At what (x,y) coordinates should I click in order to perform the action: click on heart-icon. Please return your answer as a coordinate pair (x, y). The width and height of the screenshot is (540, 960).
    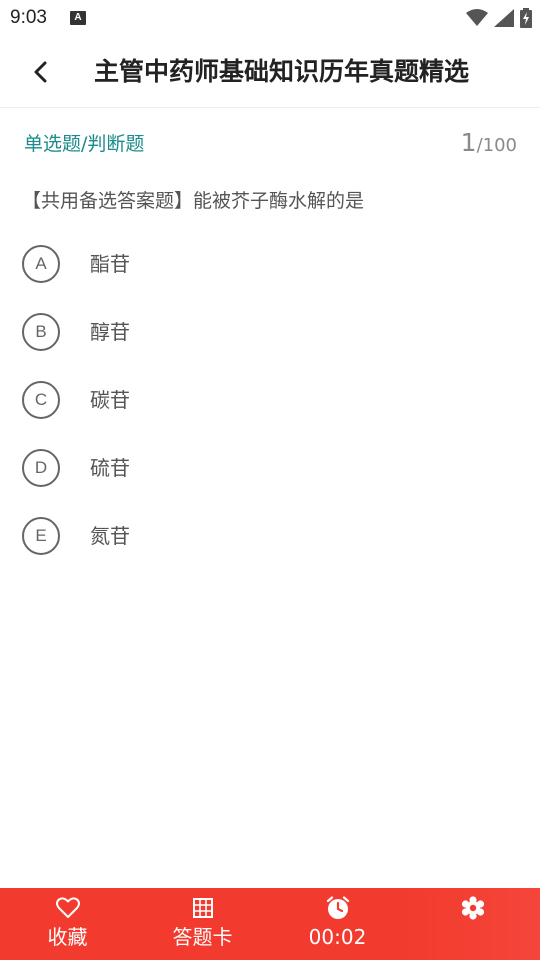
    Looking at the image, I should click on (67, 907).